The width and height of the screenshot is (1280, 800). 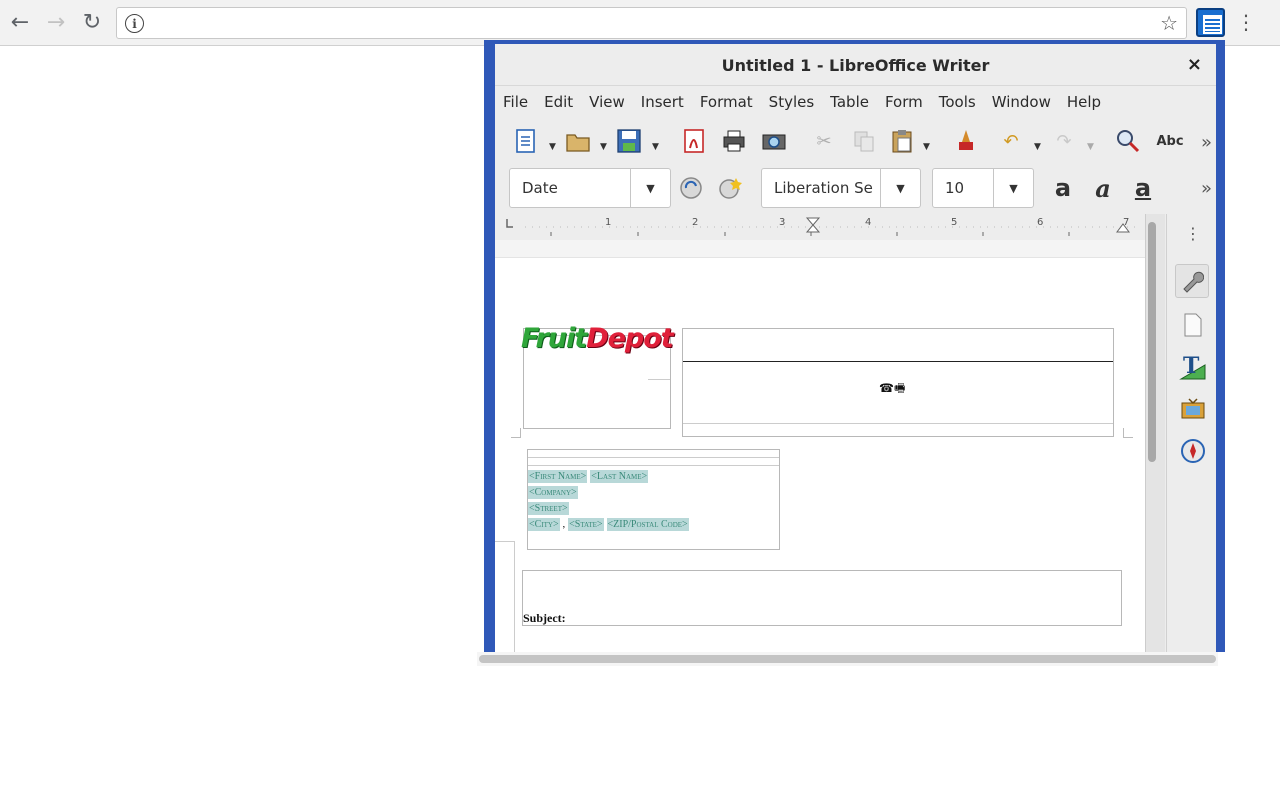 I want to click on page-icon, so click(x=1193, y=325).